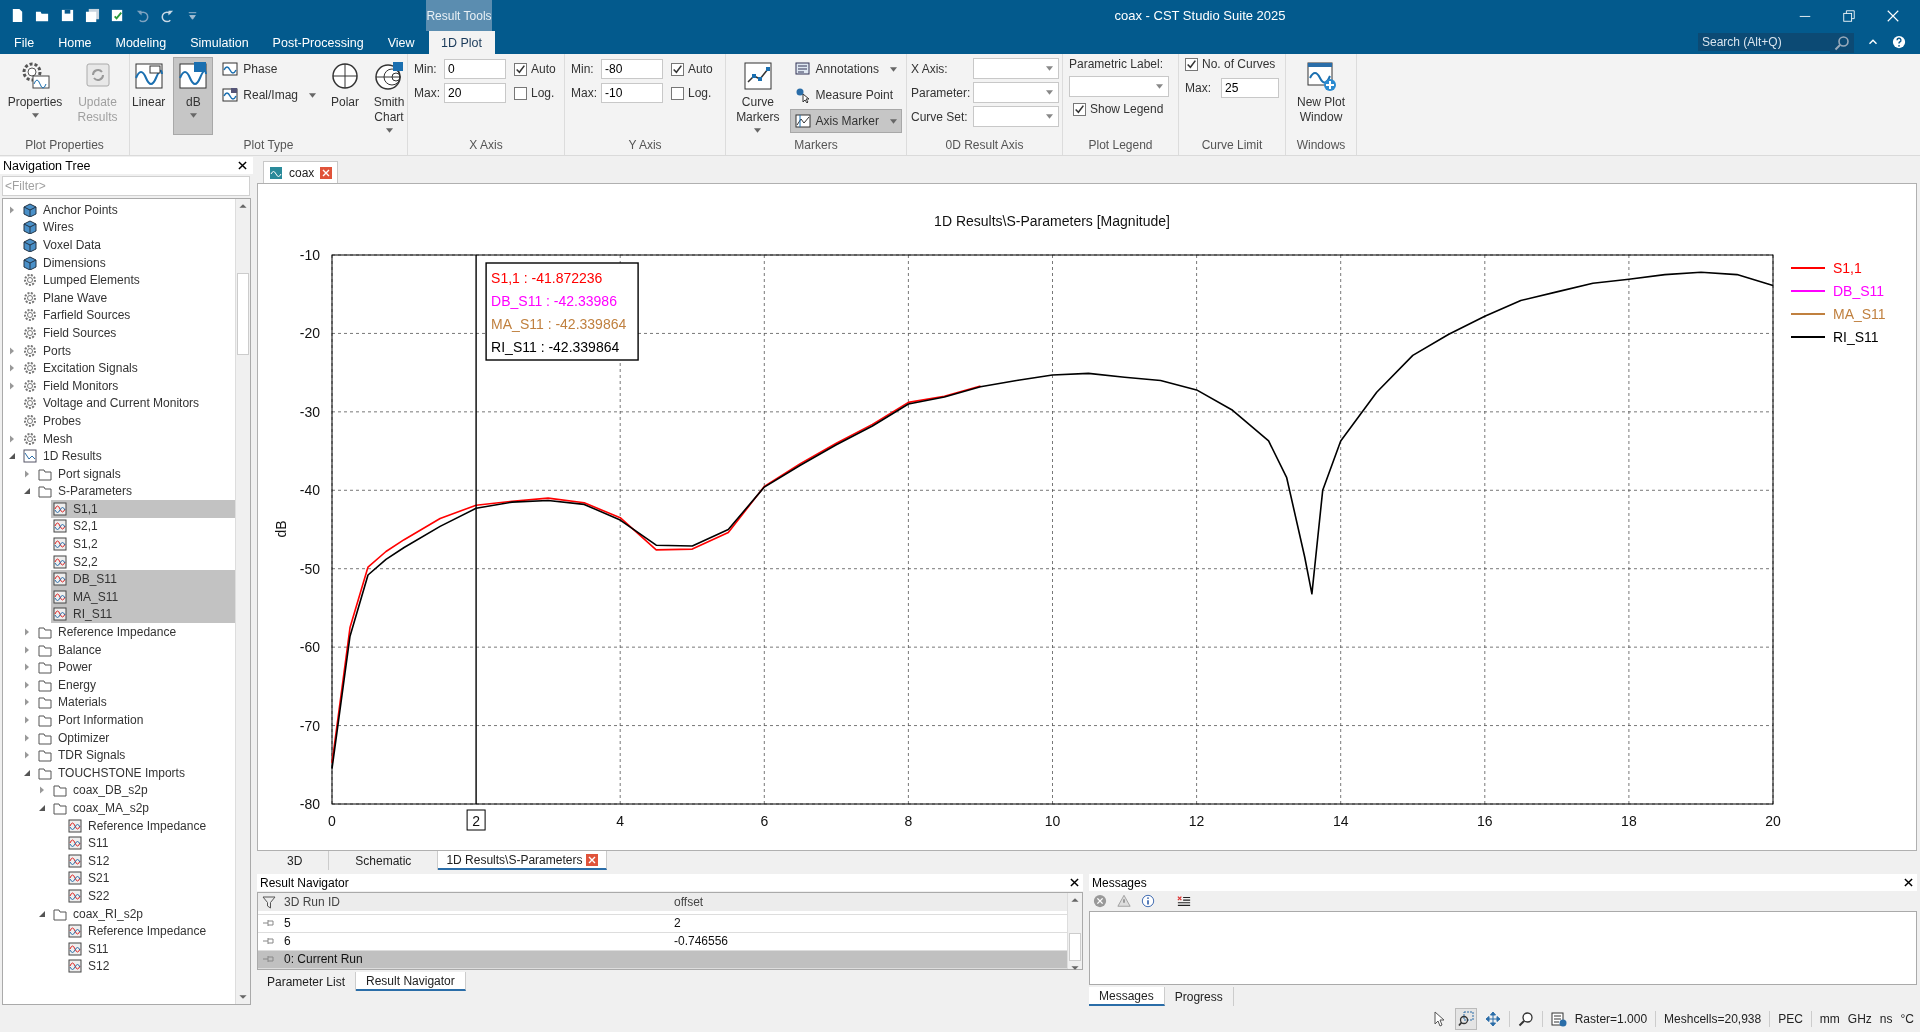 This screenshot has width=1920, height=1032. What do you see at coordinates (1764, 42) in the screenshot?
I see `search-field: Search (Alt+Q)` at bounding box center [1764, 42].